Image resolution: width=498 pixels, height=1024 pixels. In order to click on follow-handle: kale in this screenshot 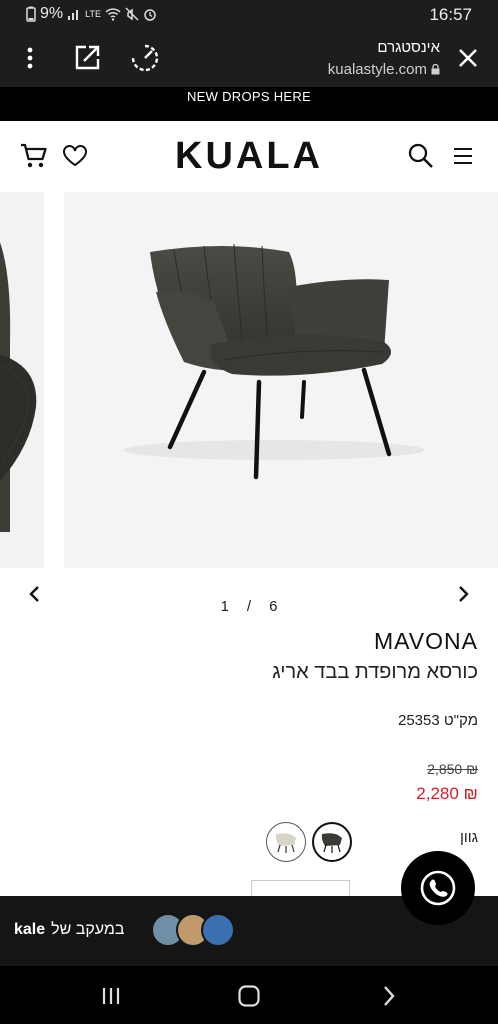, I will do `click(30, 929)`.